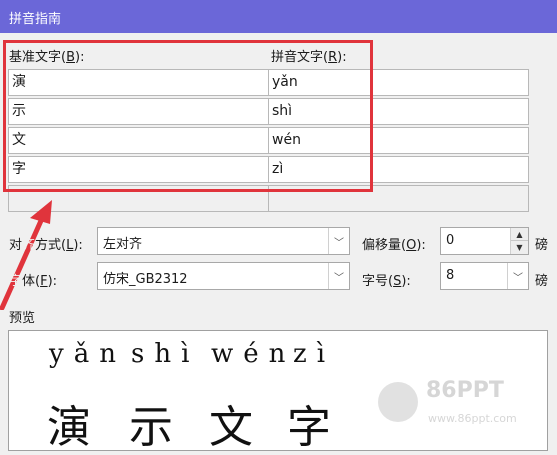 This screenshot has height=455, width=557. I want to click on size-select: 8 ﹀, so click(484, 276).